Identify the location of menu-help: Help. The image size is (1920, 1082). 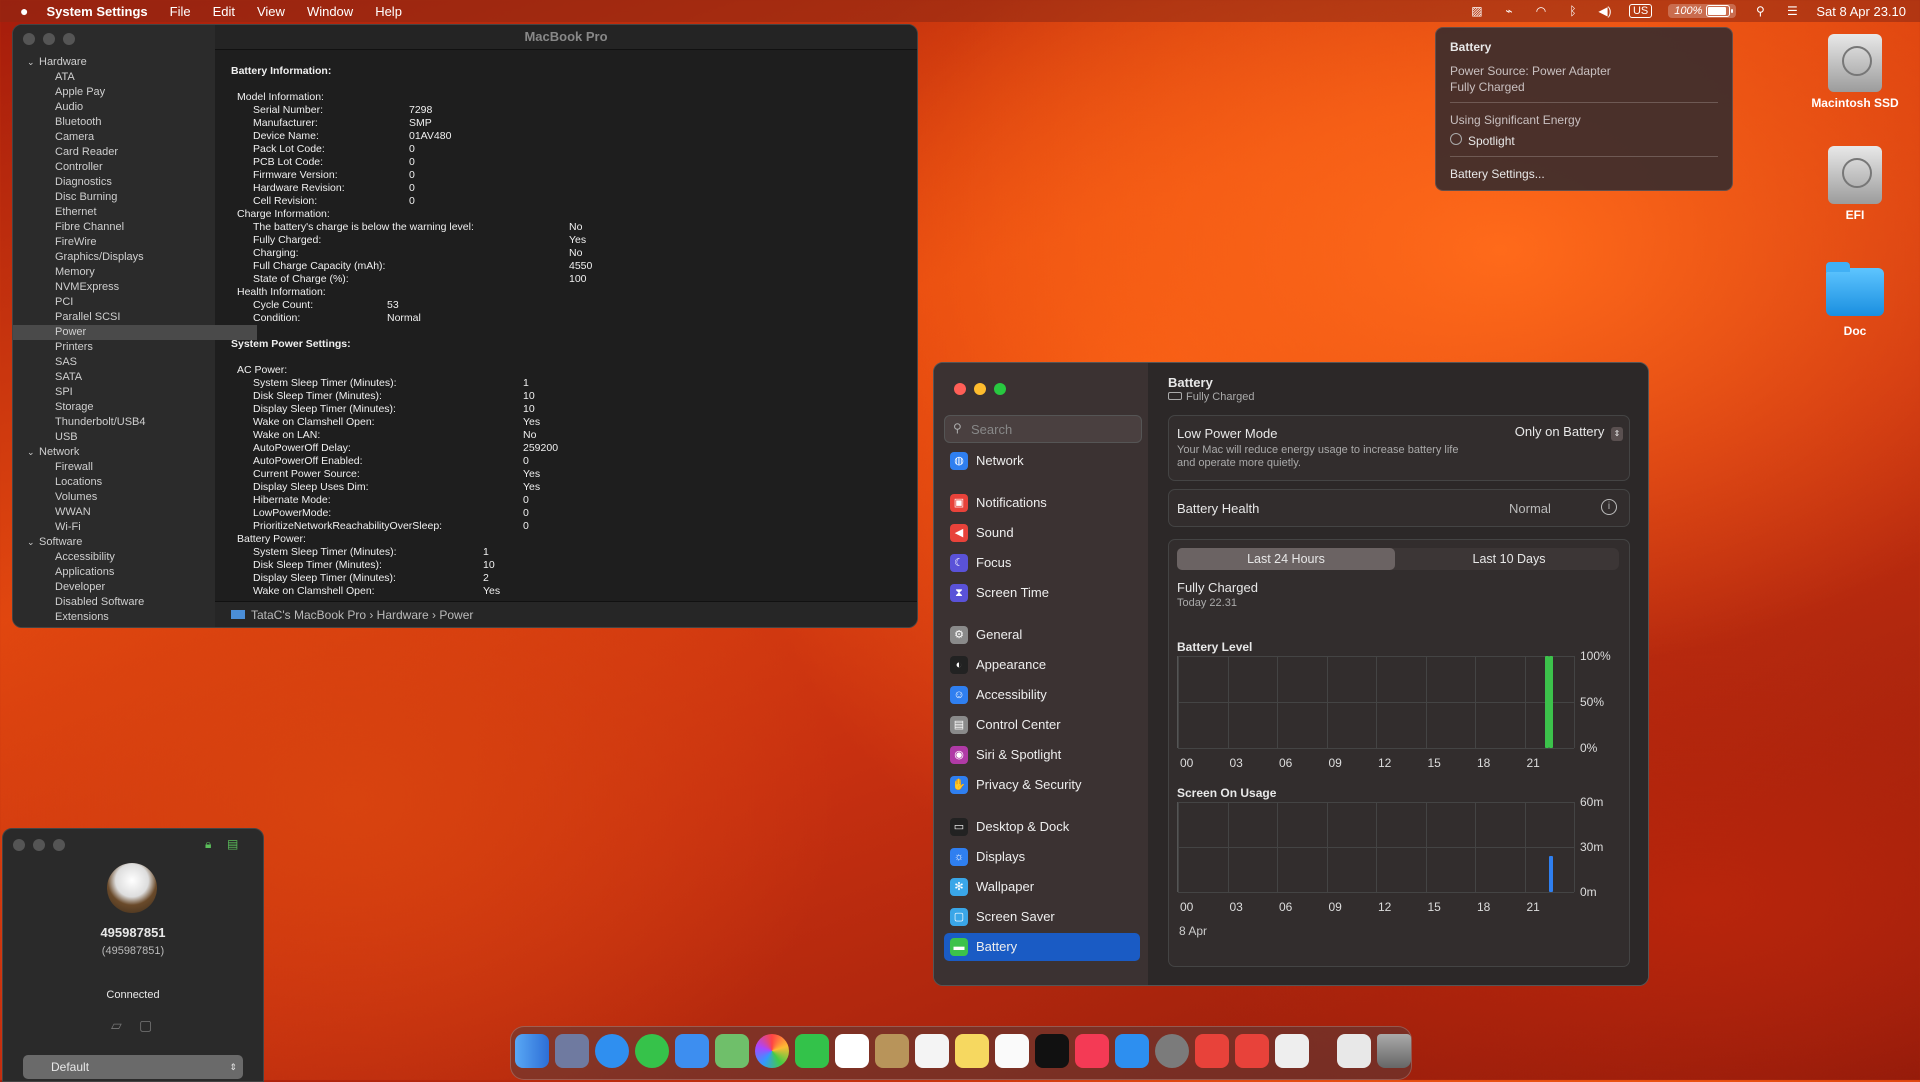
(388, 11).